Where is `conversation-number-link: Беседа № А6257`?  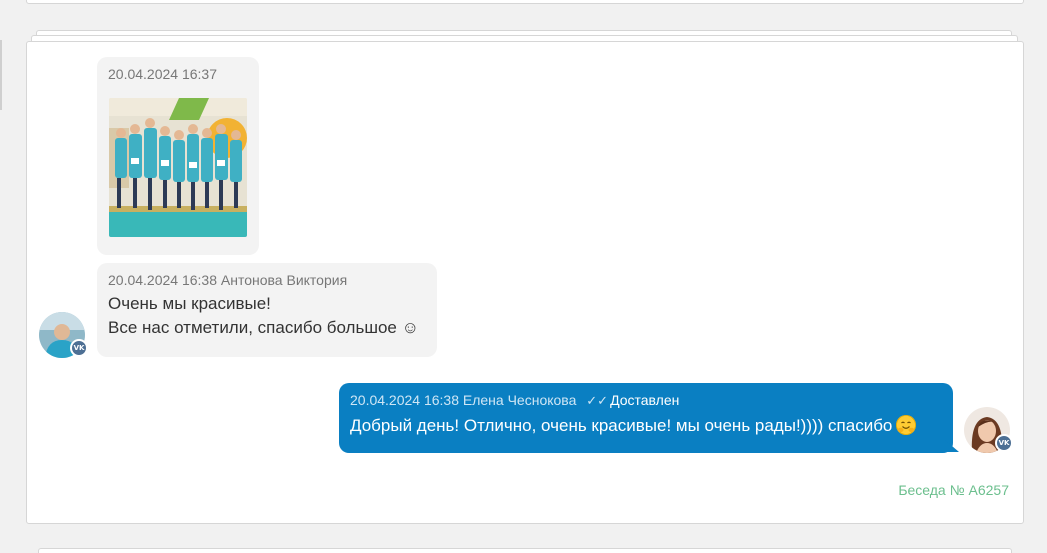 conversation-number-link: Беседа № А6257 is located at coordinates (953, 490).